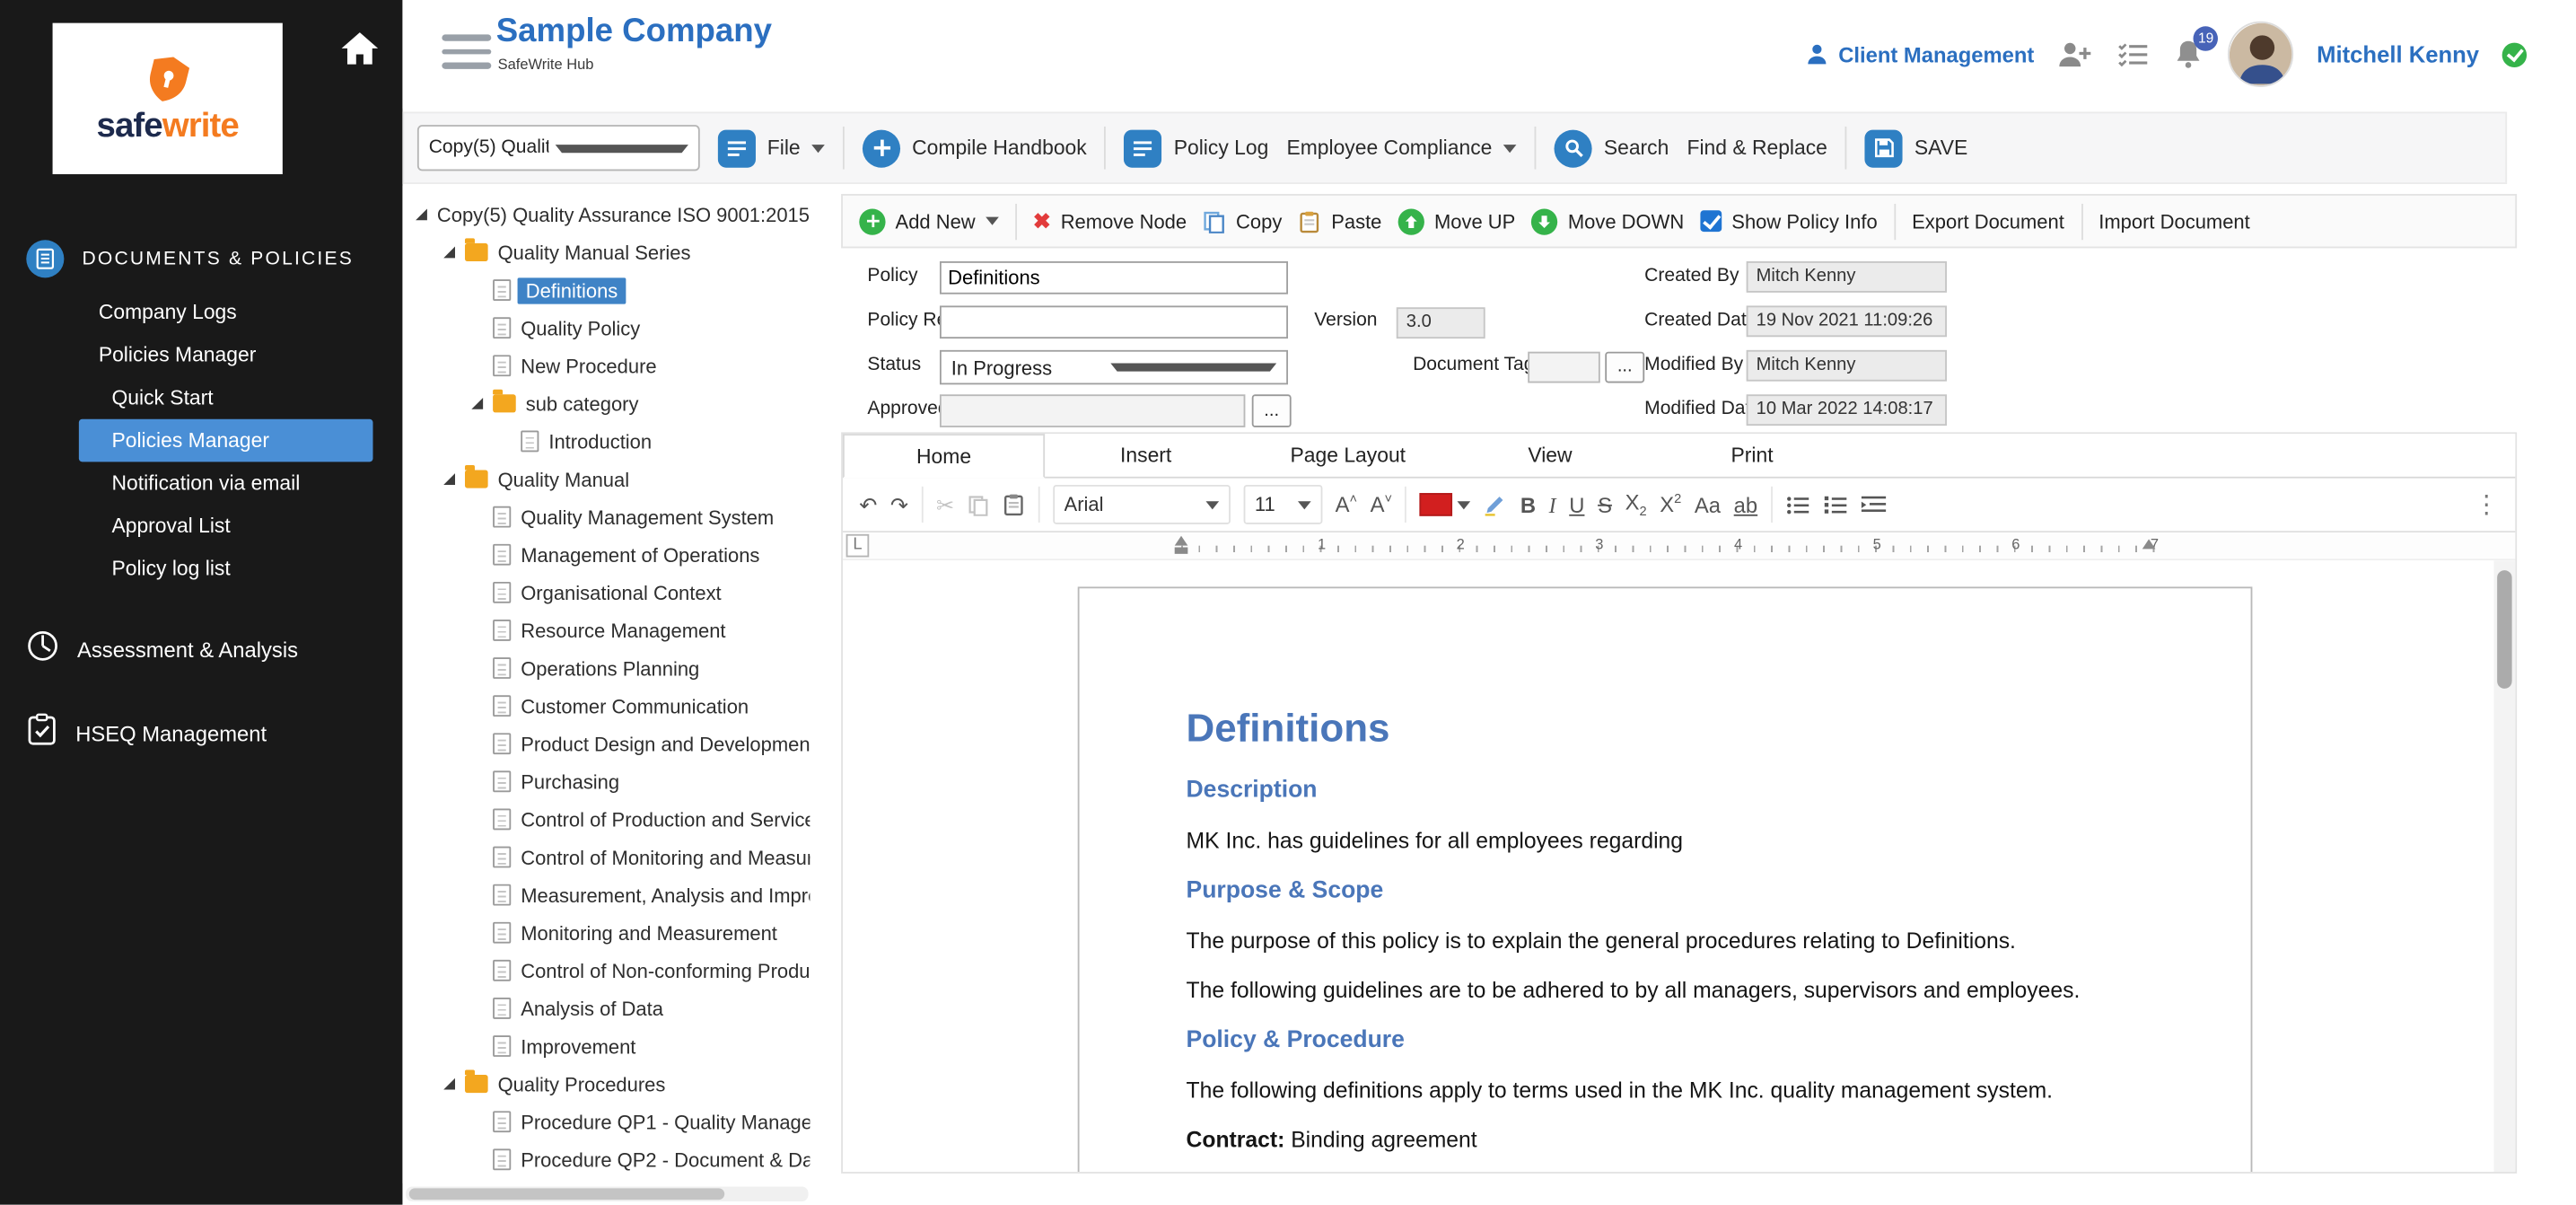 The image size is (2576, 1205). What do you see at coordinates (606, 328) in the screenshot?
I see `tree-row: Quality Policy` at bounding box center [606, 328].